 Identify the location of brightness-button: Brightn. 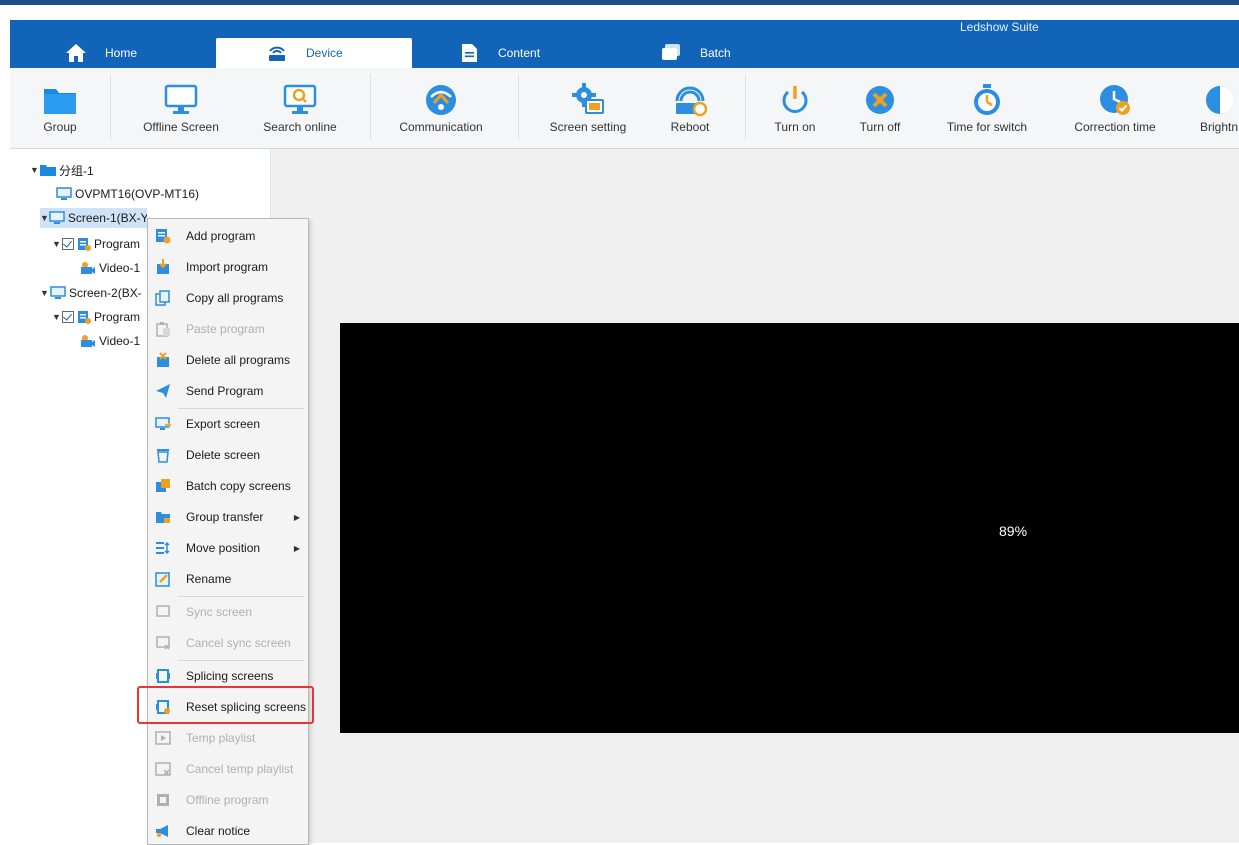
(1214, 108).